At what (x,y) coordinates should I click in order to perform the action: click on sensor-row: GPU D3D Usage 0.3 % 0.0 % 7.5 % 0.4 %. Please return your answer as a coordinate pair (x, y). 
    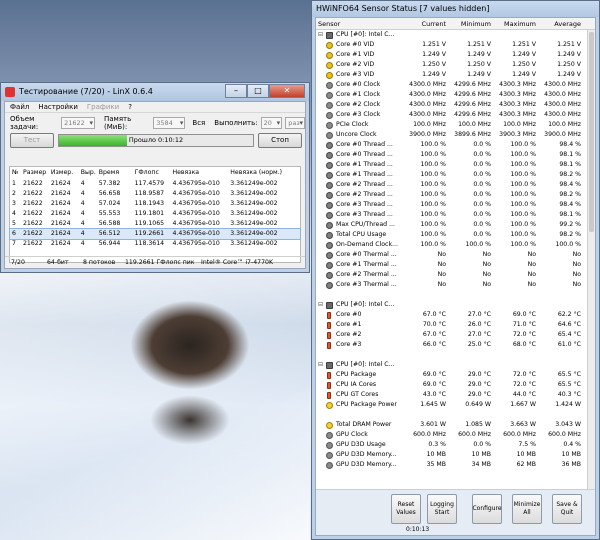
    Looking at the image, I should click on (455, 445).